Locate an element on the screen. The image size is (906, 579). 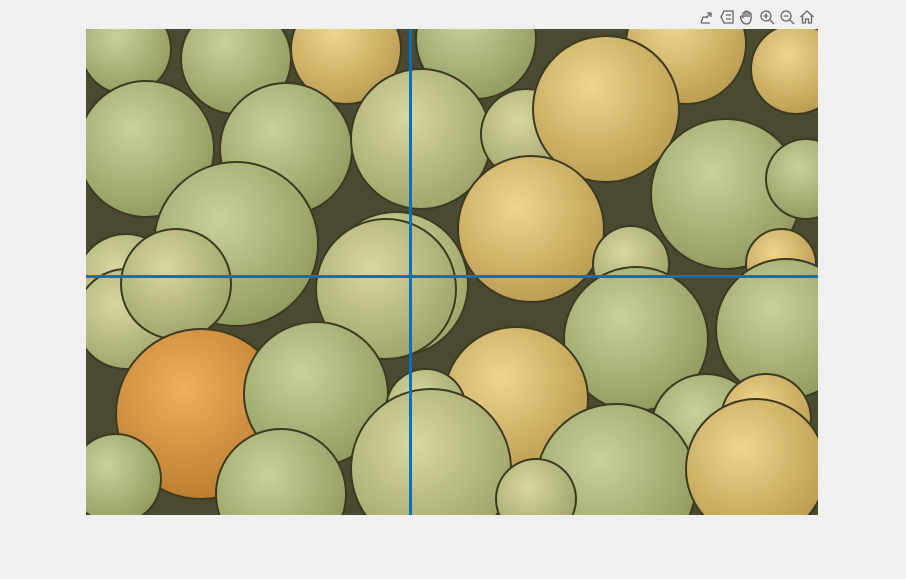
axes-toolbar is located at coordinates (757, 17).